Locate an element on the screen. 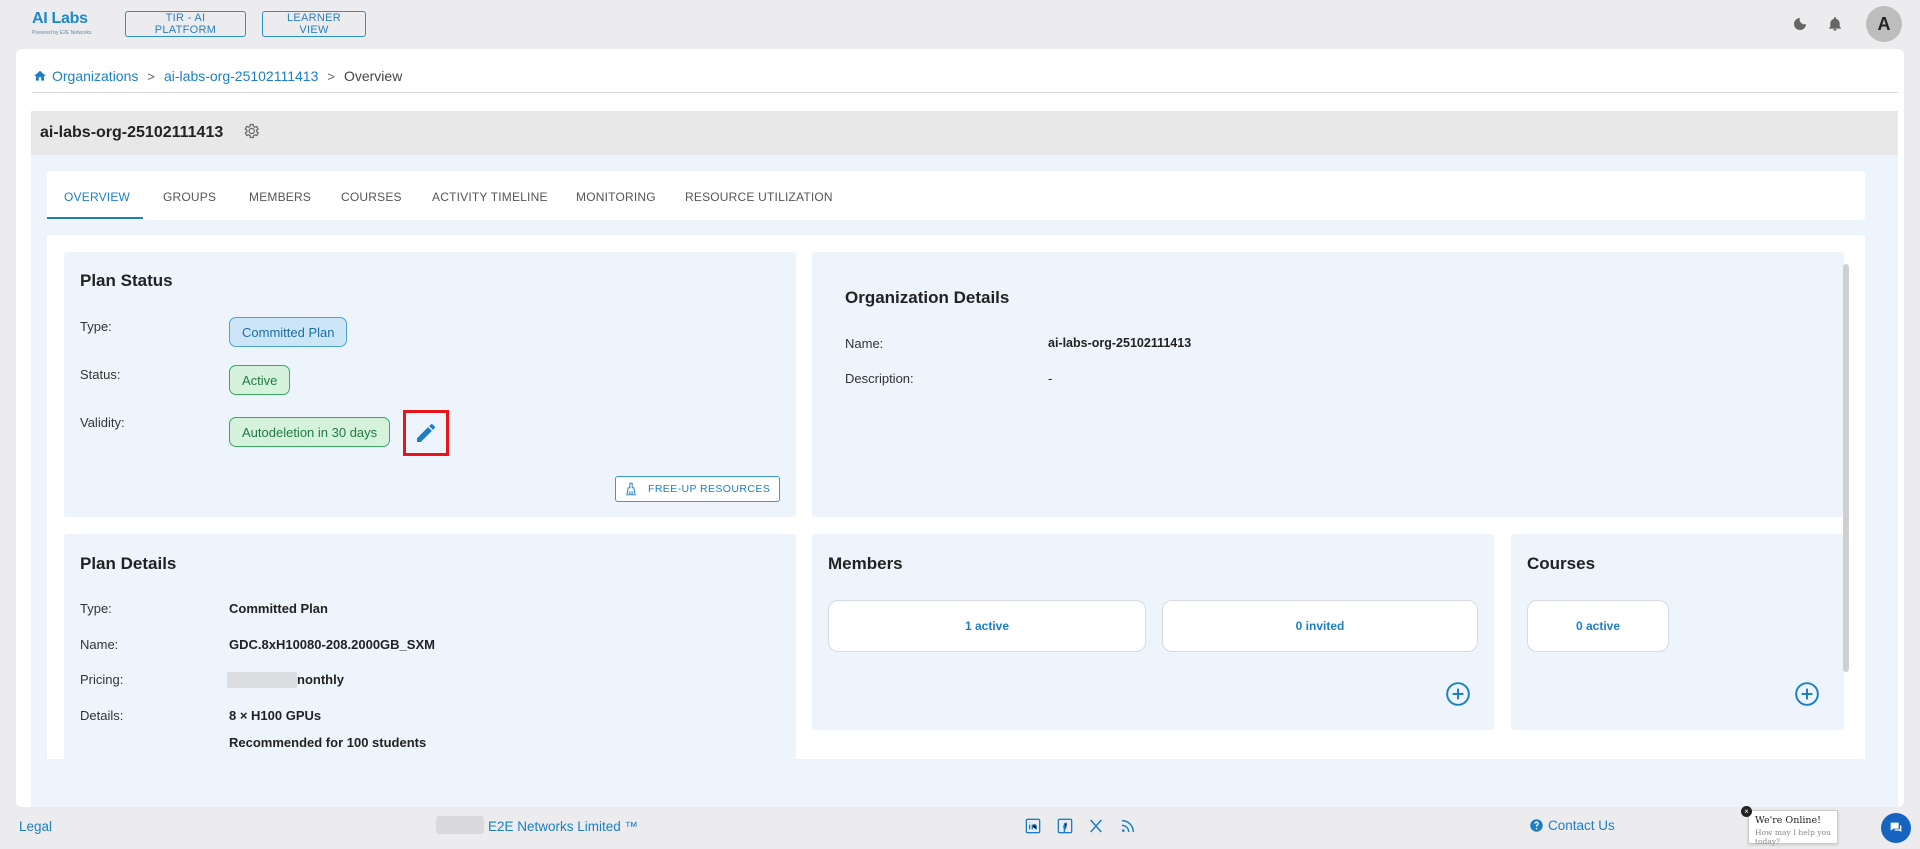  free-up-resources-button: FREE-UP RESOURCES is located at coordinates (697, 489).